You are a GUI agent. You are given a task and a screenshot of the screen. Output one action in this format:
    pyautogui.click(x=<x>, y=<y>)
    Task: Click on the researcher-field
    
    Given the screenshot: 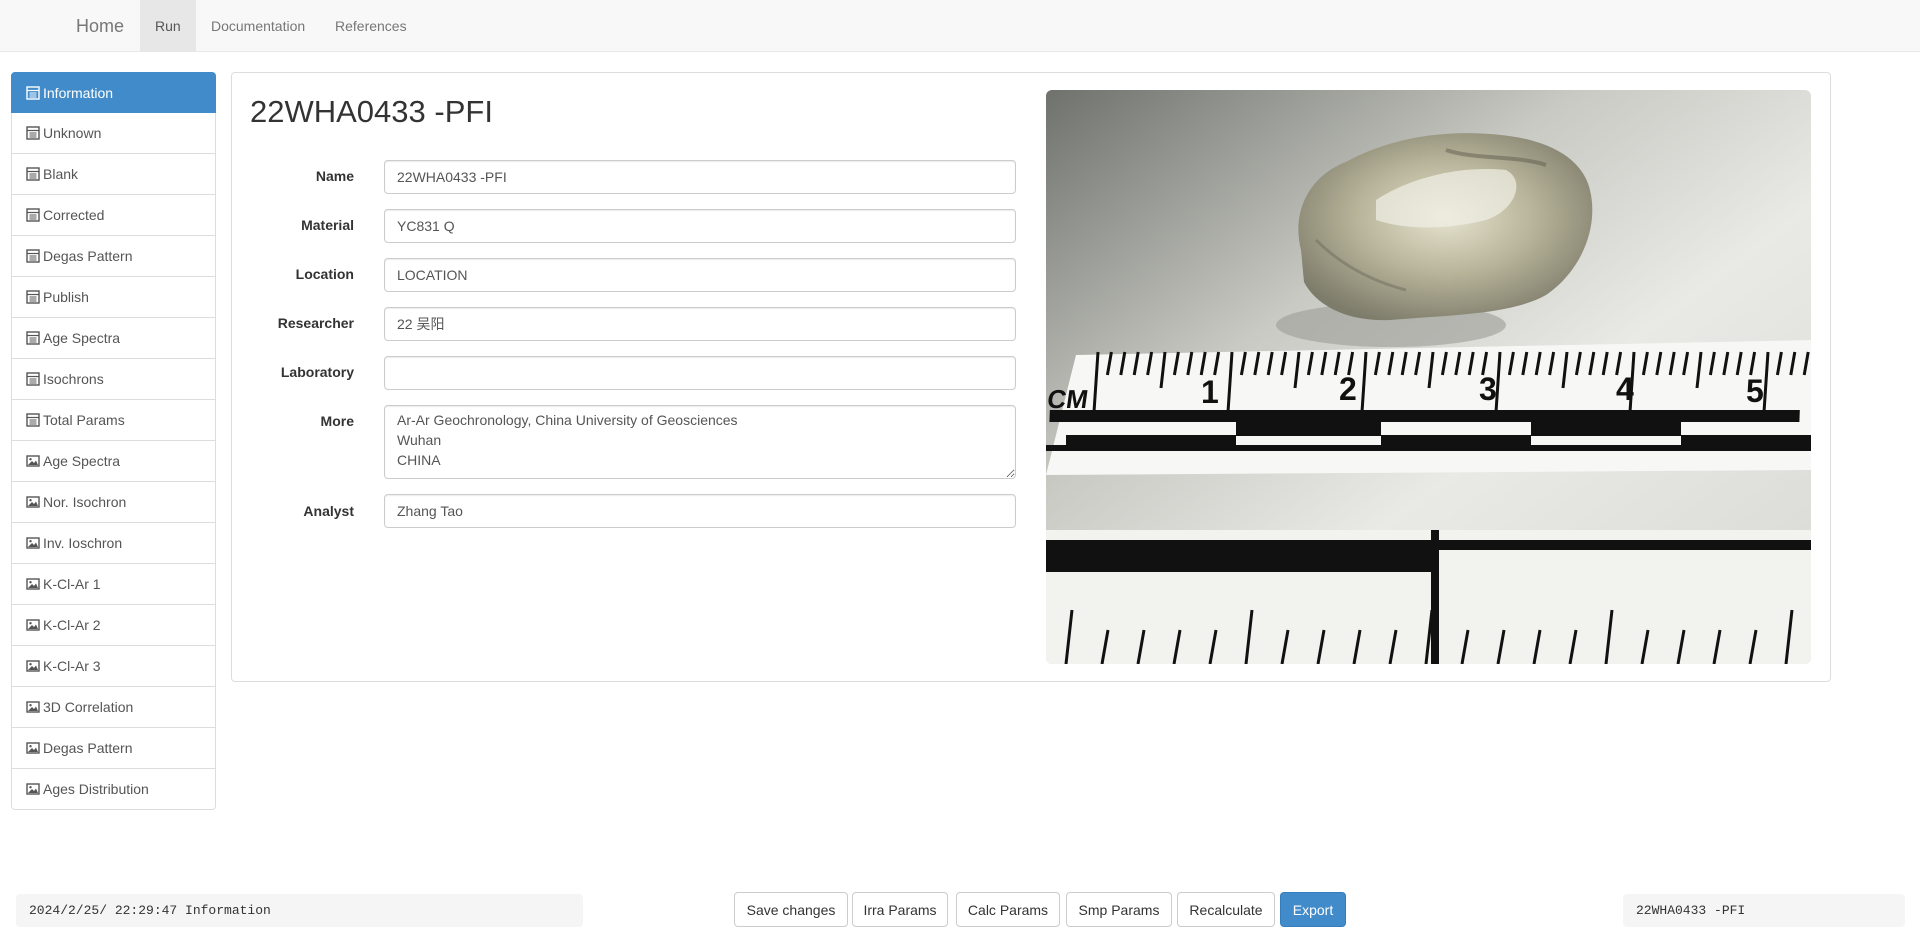 What is the action you would take?
    pyautogui.click(x=700, y=324)
    